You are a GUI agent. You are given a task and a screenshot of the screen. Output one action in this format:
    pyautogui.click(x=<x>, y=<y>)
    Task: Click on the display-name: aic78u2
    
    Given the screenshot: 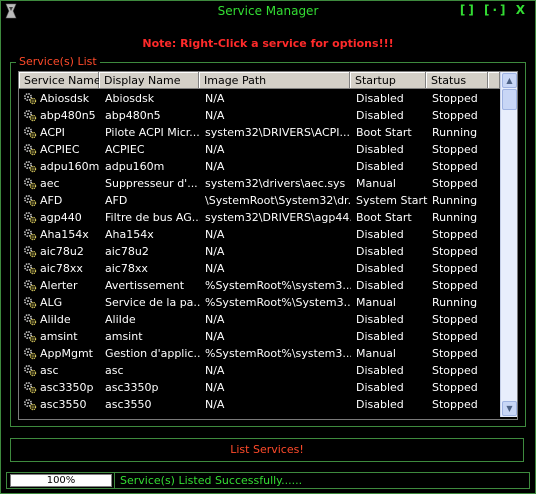 What is the action you would take?
    pyautogui.click(x=127, y=251)
    